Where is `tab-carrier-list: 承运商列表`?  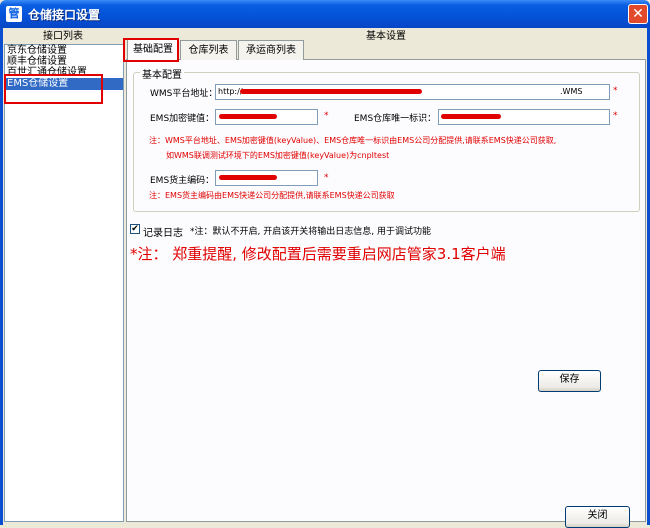
tab-carrier-list: 承运商列表 is located at coordinates (271, 50).